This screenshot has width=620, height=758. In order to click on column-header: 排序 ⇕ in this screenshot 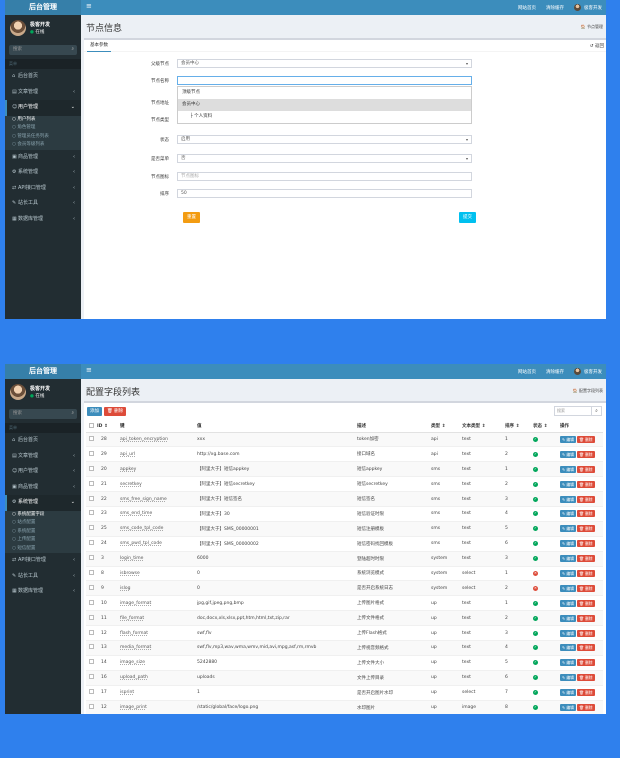, I will do `click(519, 427)`.